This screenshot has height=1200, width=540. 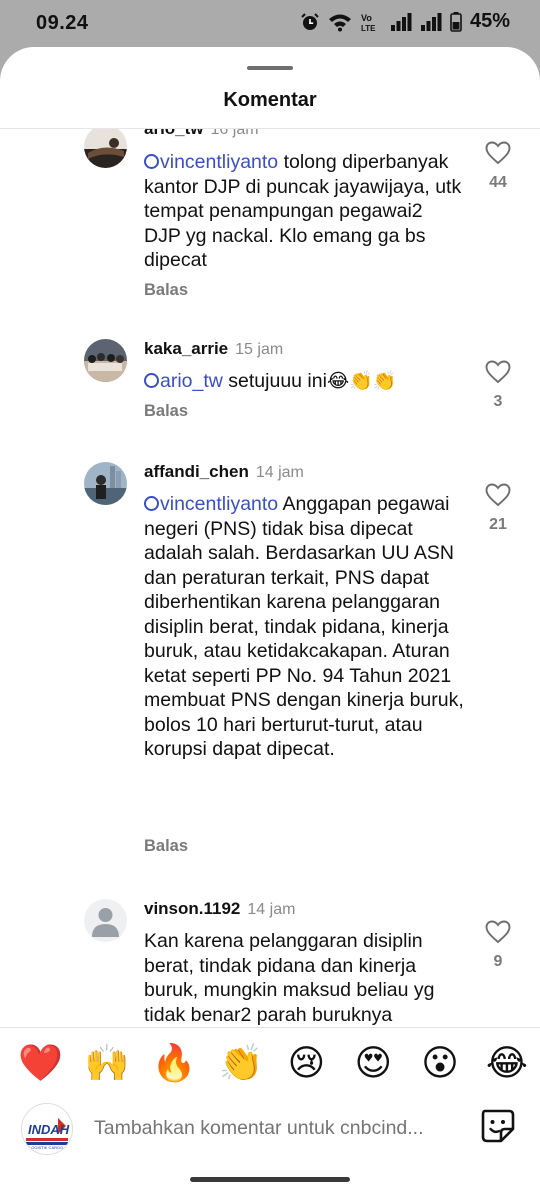 What do you see at coordinates (498, 182) in the screenshot?
I see `like-count: 44` at bounding box center [498, 182].